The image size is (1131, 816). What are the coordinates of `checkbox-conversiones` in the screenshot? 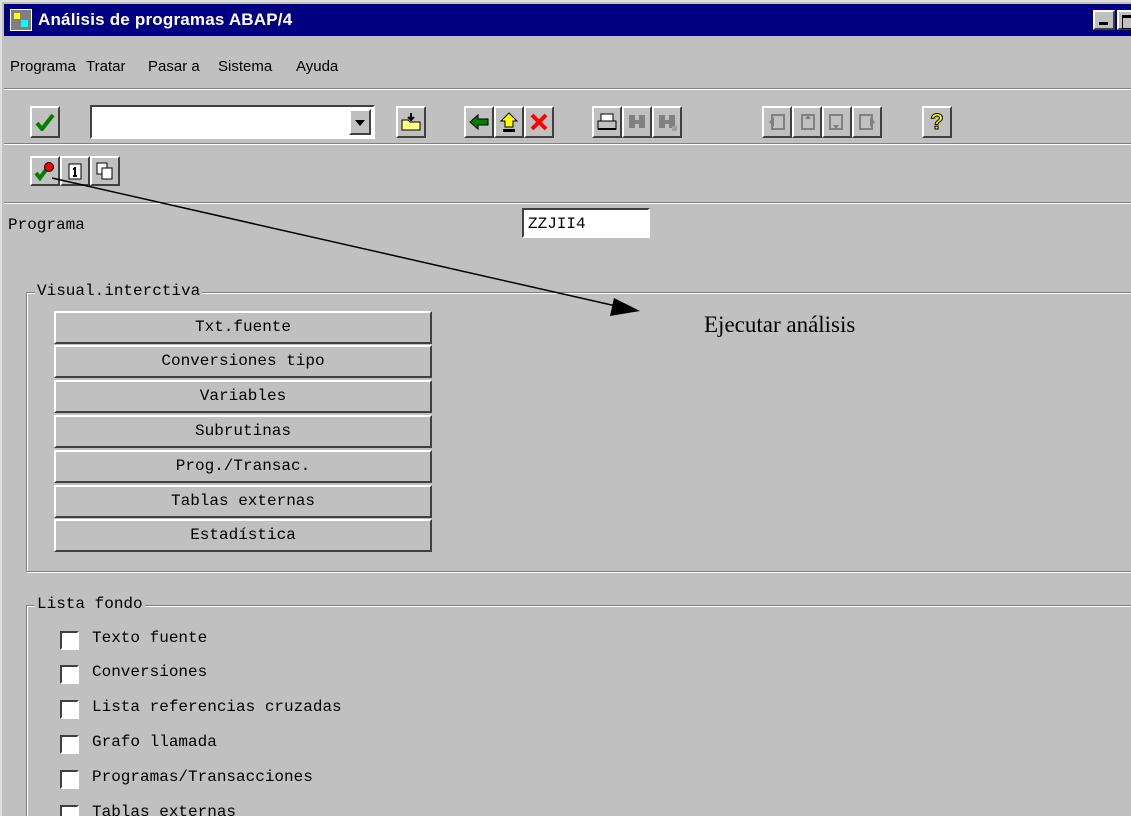 It's located at (69, 674).